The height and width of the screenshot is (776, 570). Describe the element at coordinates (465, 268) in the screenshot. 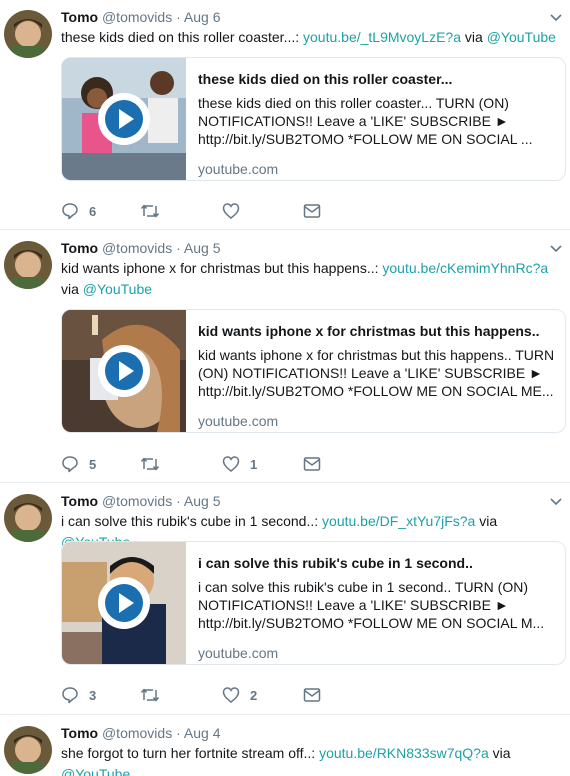

I see `tweet-link: youtu.be/cKemimYhnRc?a` at that location.